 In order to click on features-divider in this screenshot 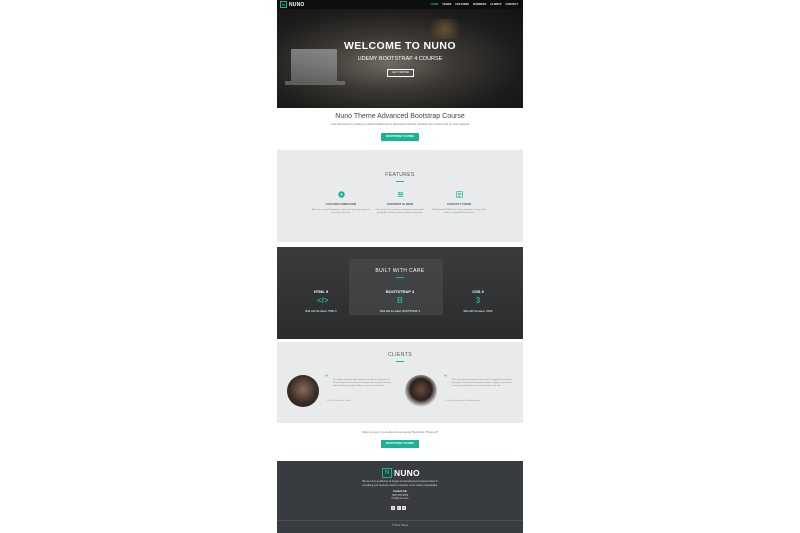, I will do `click(400, 181)`.